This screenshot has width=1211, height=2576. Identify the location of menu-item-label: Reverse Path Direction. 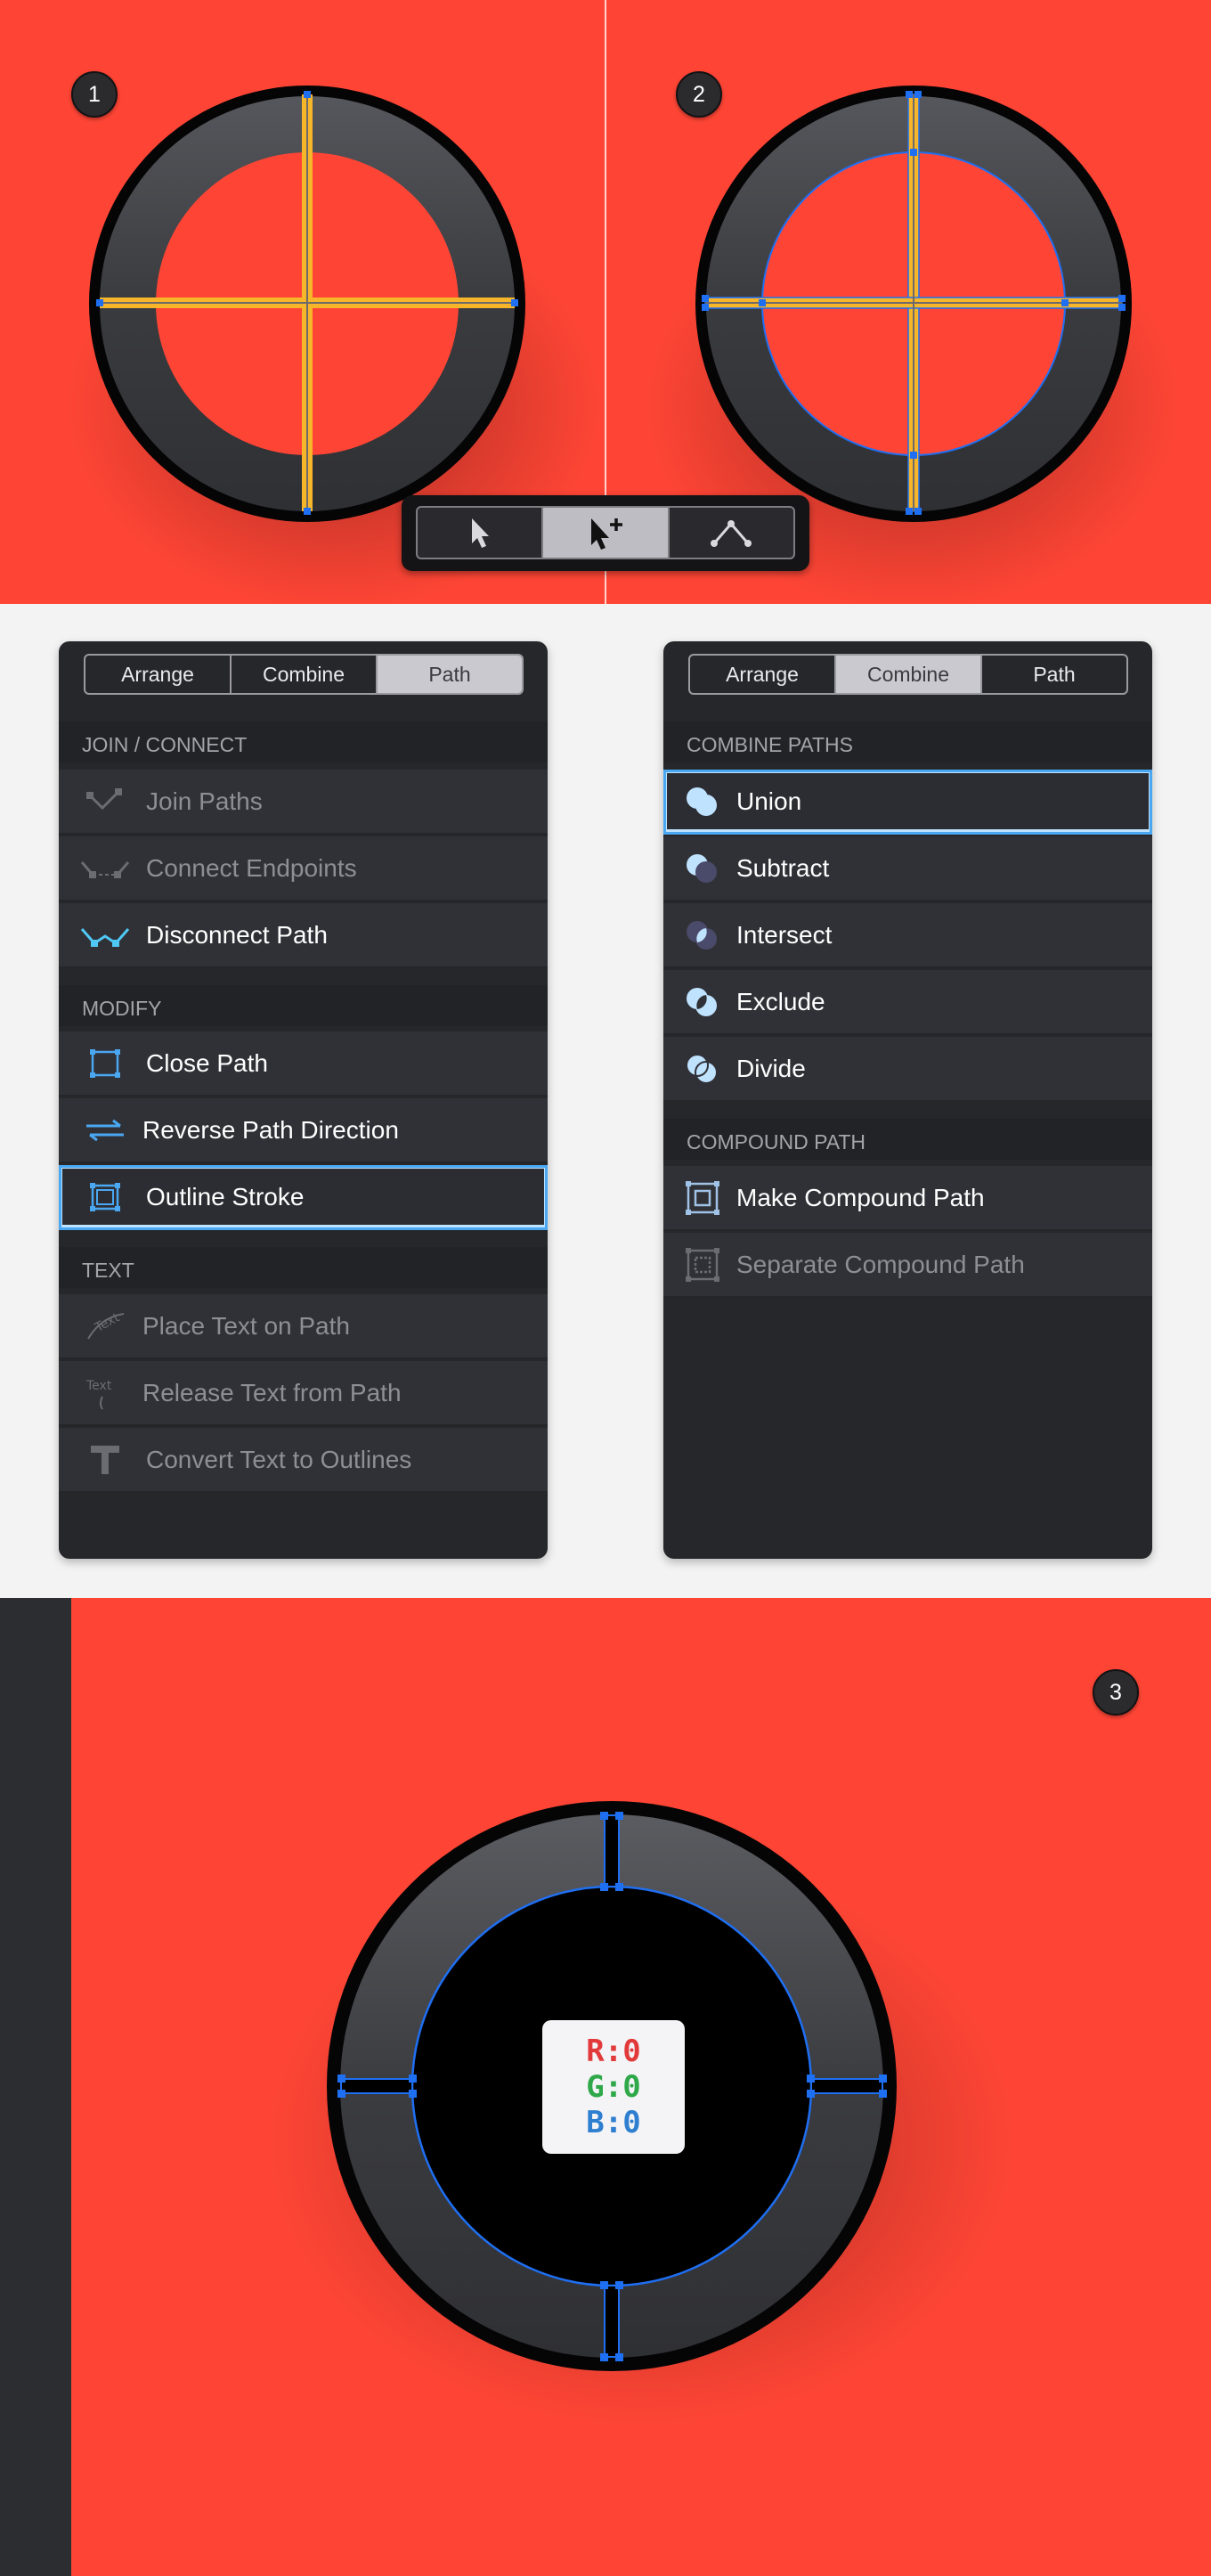
(270, 1129).